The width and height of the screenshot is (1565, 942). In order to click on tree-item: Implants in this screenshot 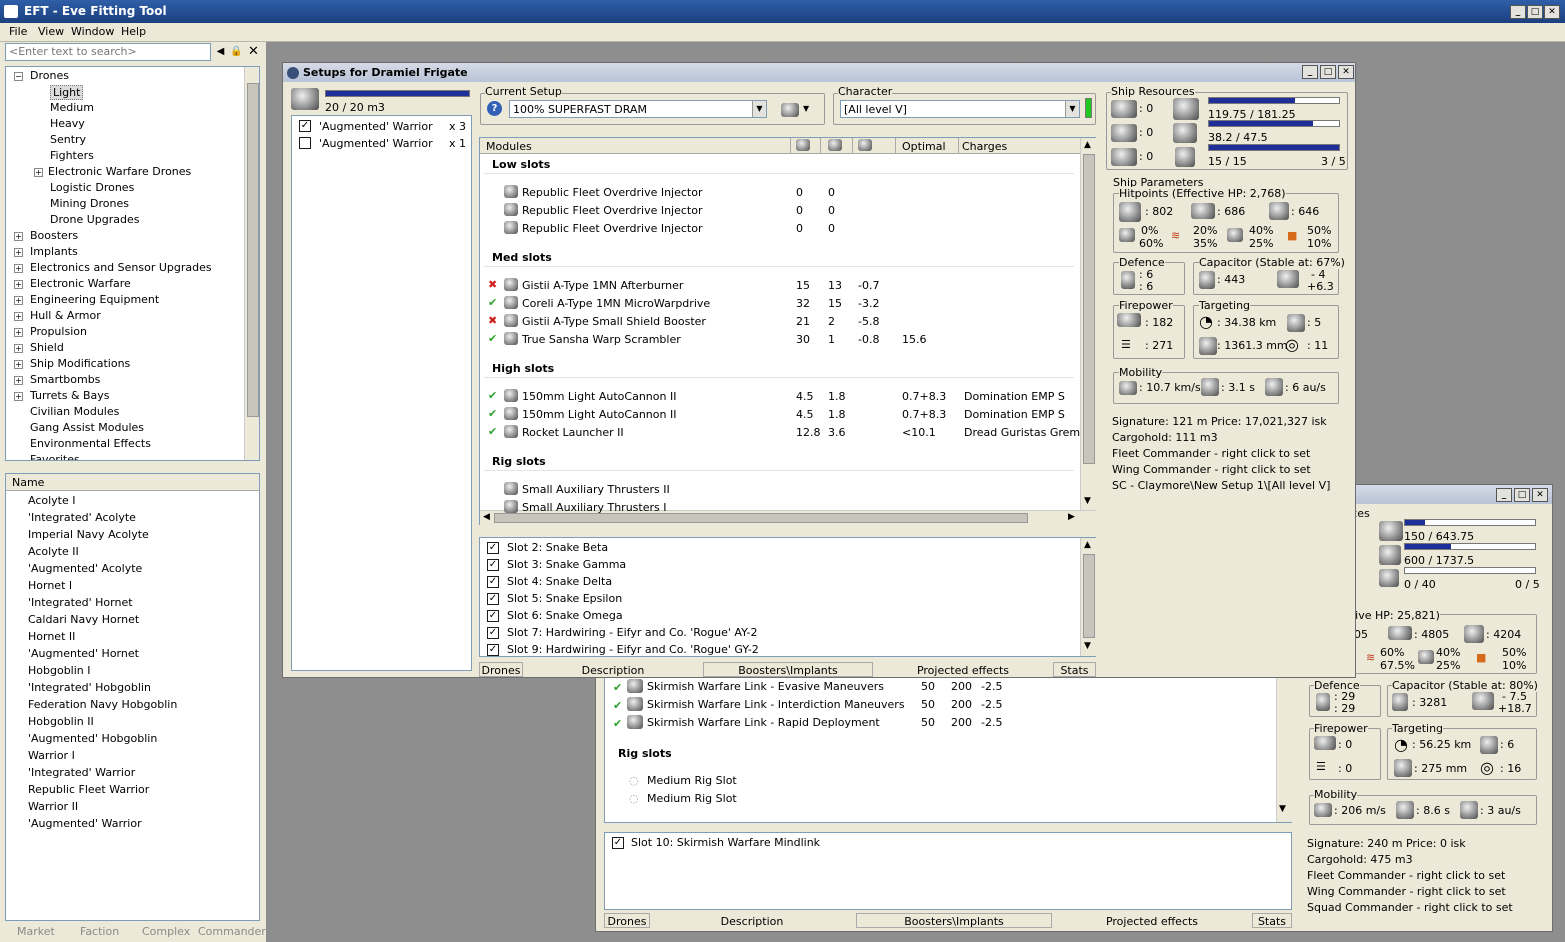, I will do `click(54, 251)`.